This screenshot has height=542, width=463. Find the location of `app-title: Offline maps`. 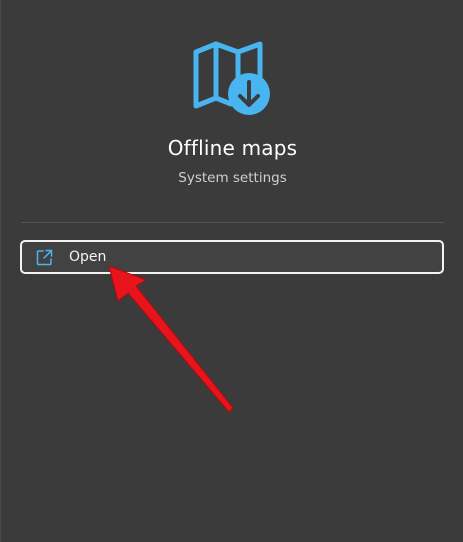

app-title: Offline maps is located at coordinates (232, 148).